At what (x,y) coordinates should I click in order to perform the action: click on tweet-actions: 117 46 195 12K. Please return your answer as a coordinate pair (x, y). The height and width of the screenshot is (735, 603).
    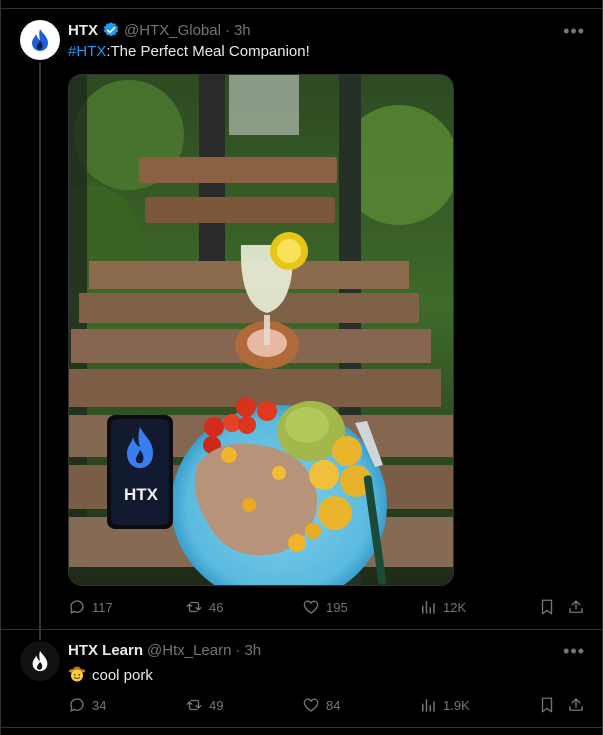
    Looking at the image, I should click on (328, 608).